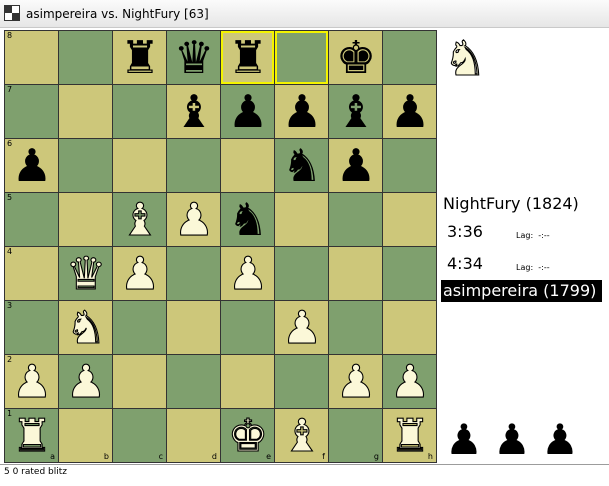  What do you see at coordinates (194, 436) in the screenshot?
I see `square-d1: d` at bounding box center [194, 436].